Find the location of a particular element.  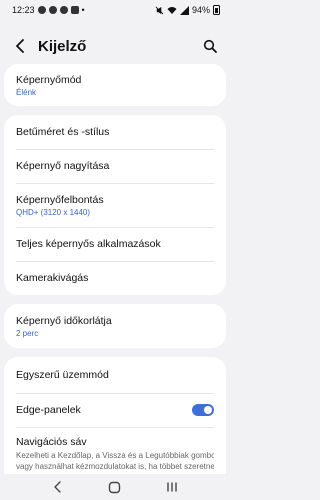

setting-screen-resolution: Képernyőfelbontás QHD+ (3120 x 1440) is located at coordinates (115, 205).